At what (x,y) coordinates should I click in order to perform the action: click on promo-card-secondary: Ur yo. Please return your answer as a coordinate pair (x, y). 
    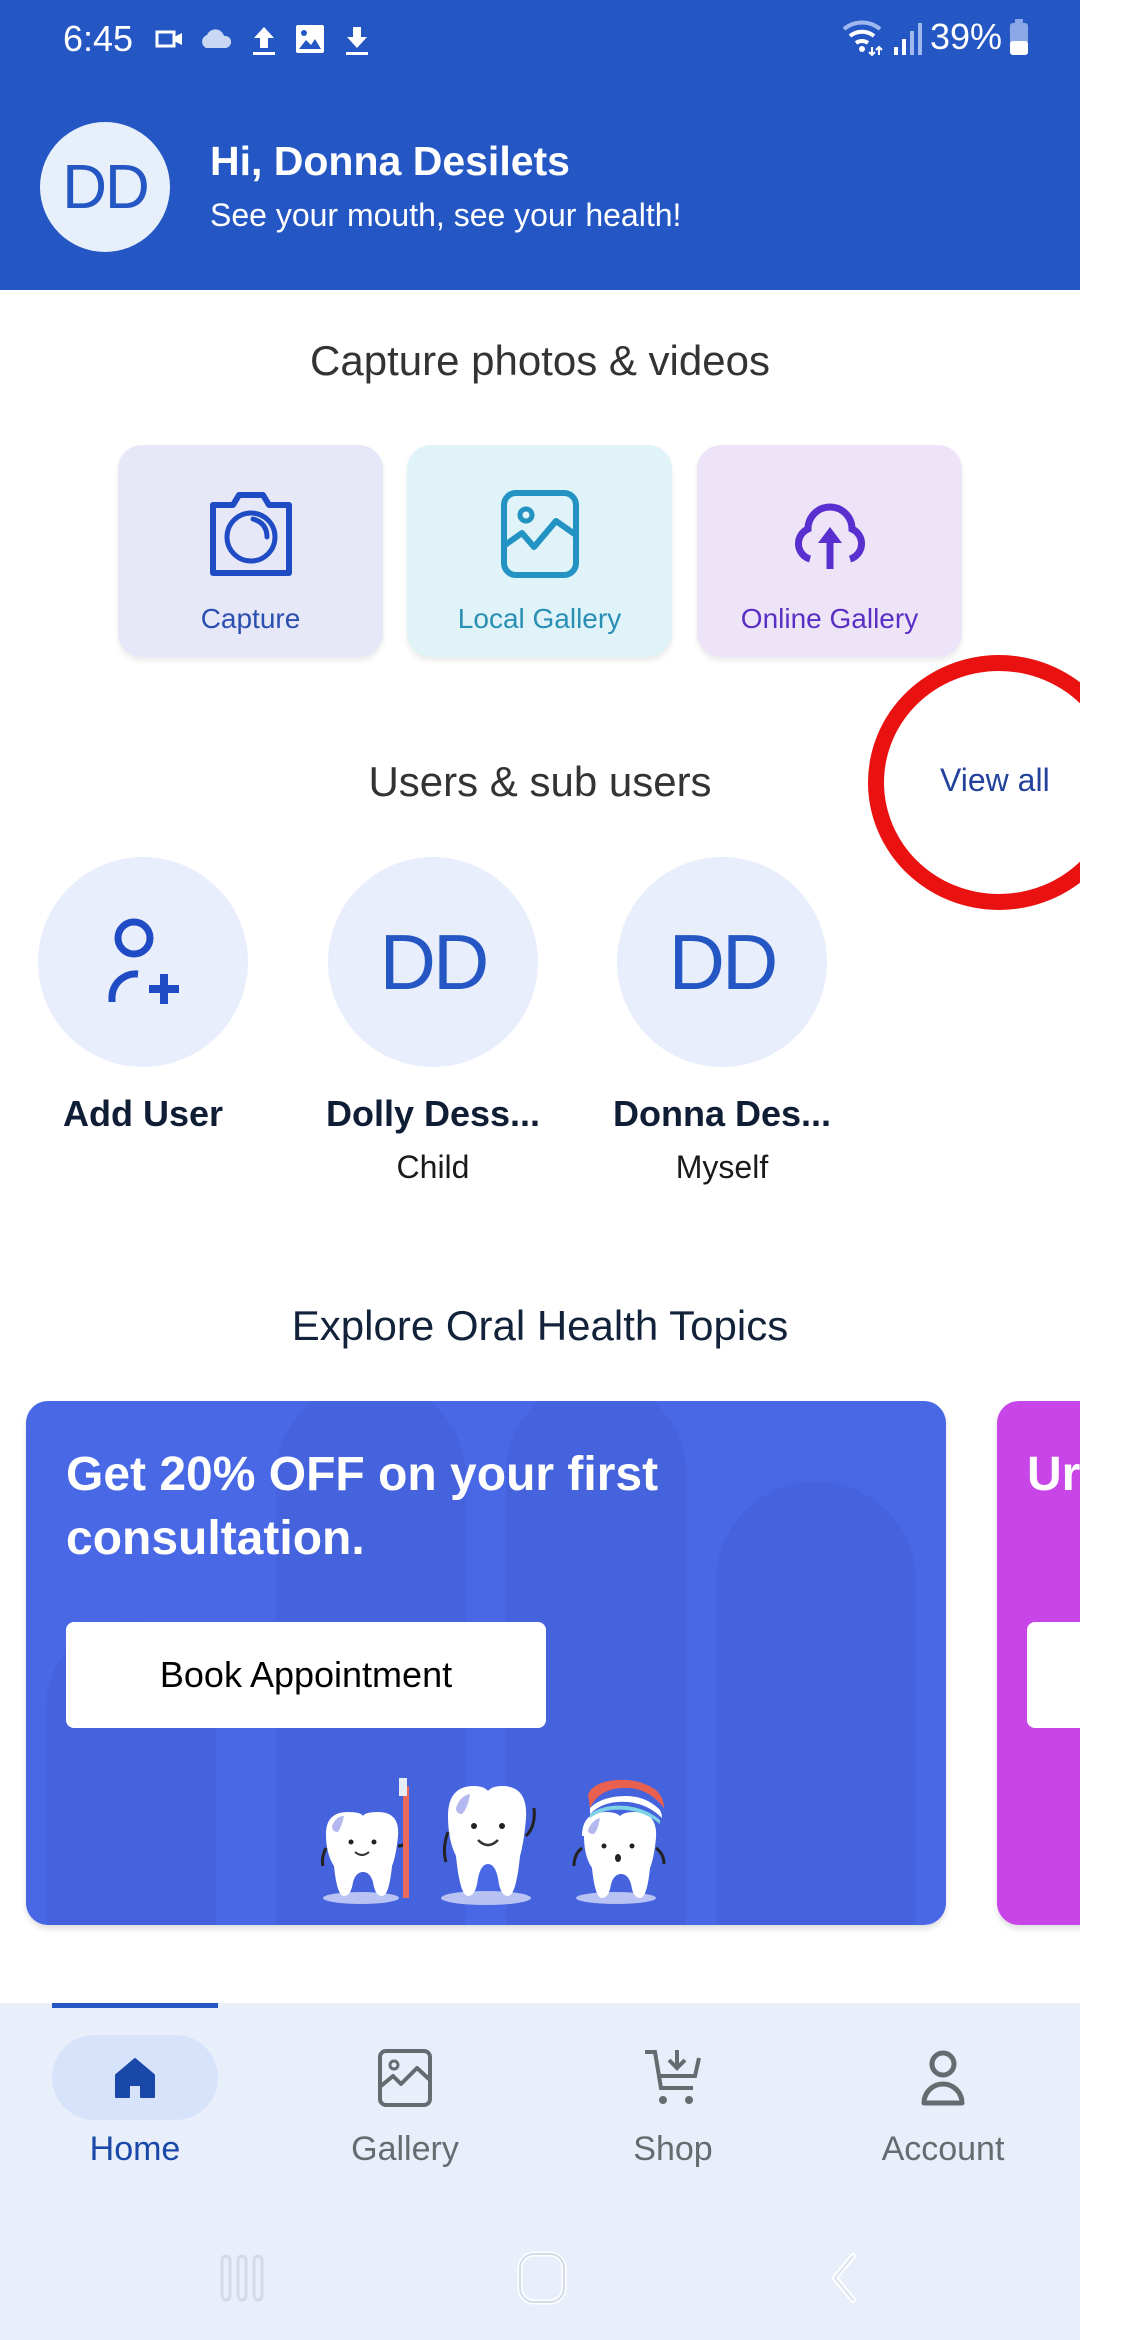
    Looking at the image, I should click on (1038, 1663).